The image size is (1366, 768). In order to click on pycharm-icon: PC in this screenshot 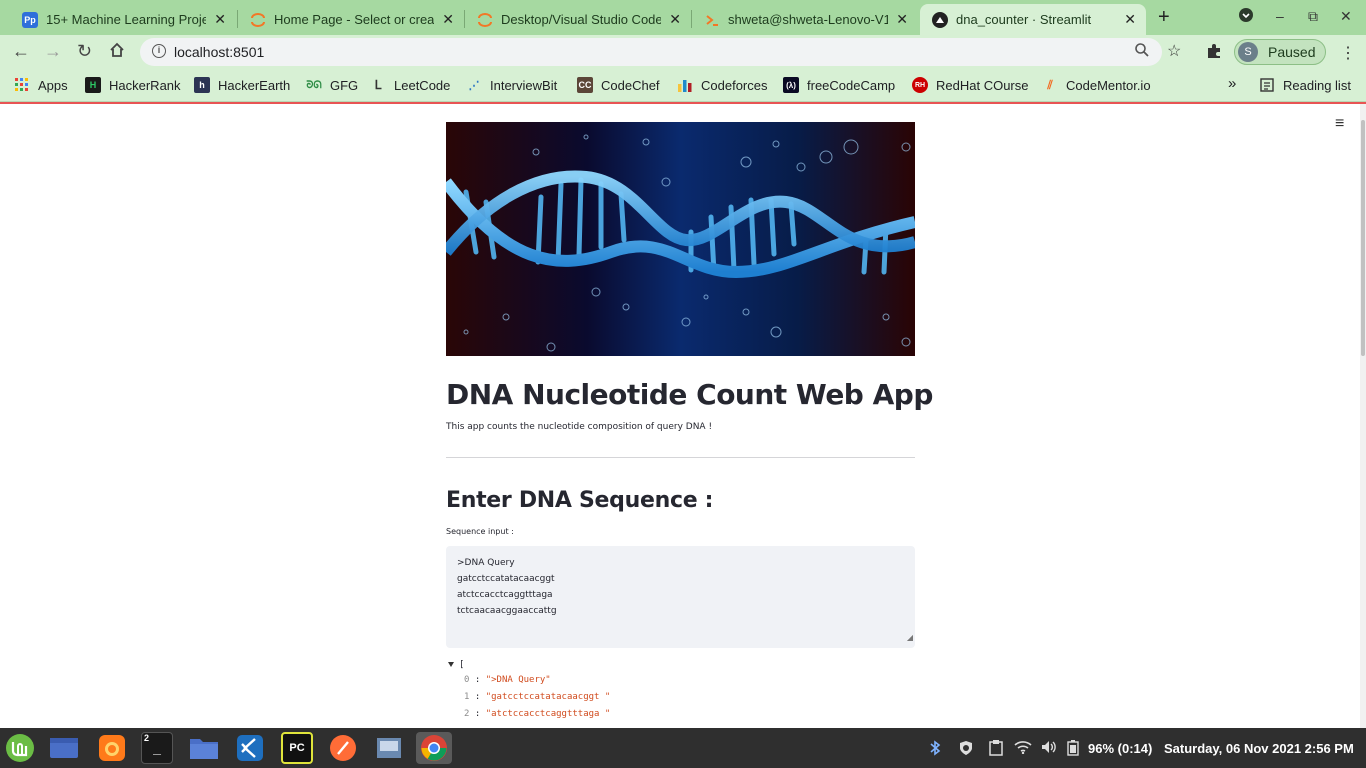, I will do `click(297, 748)`.